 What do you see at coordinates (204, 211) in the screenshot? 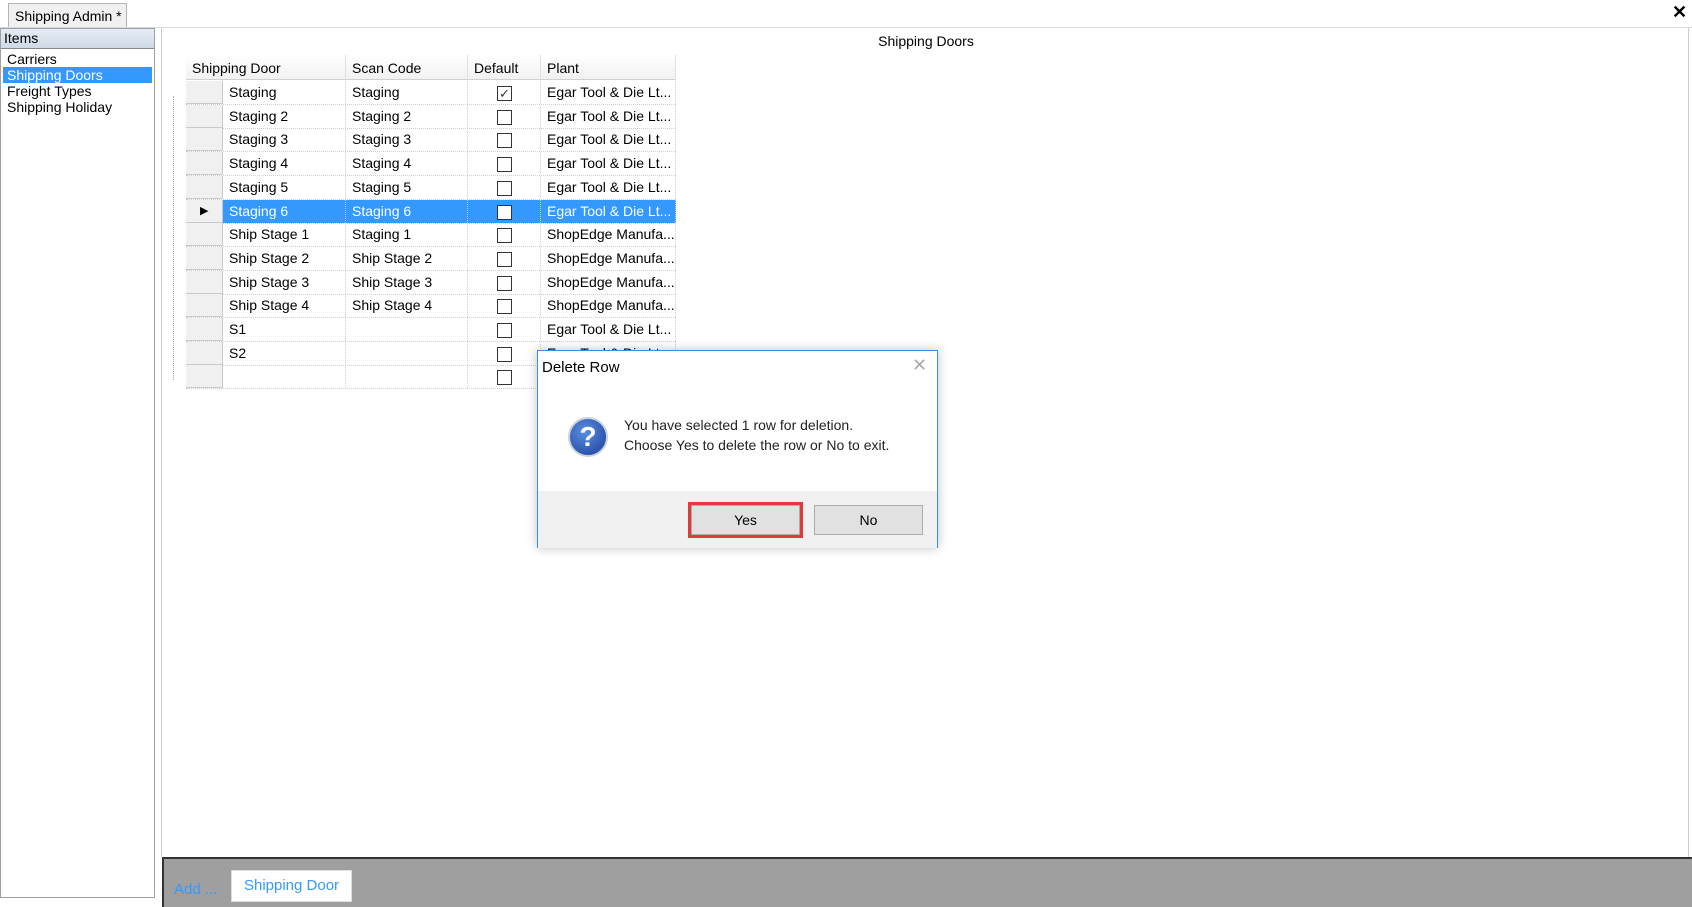
I see `row-header: ▶` at bounding box center [204, 211].